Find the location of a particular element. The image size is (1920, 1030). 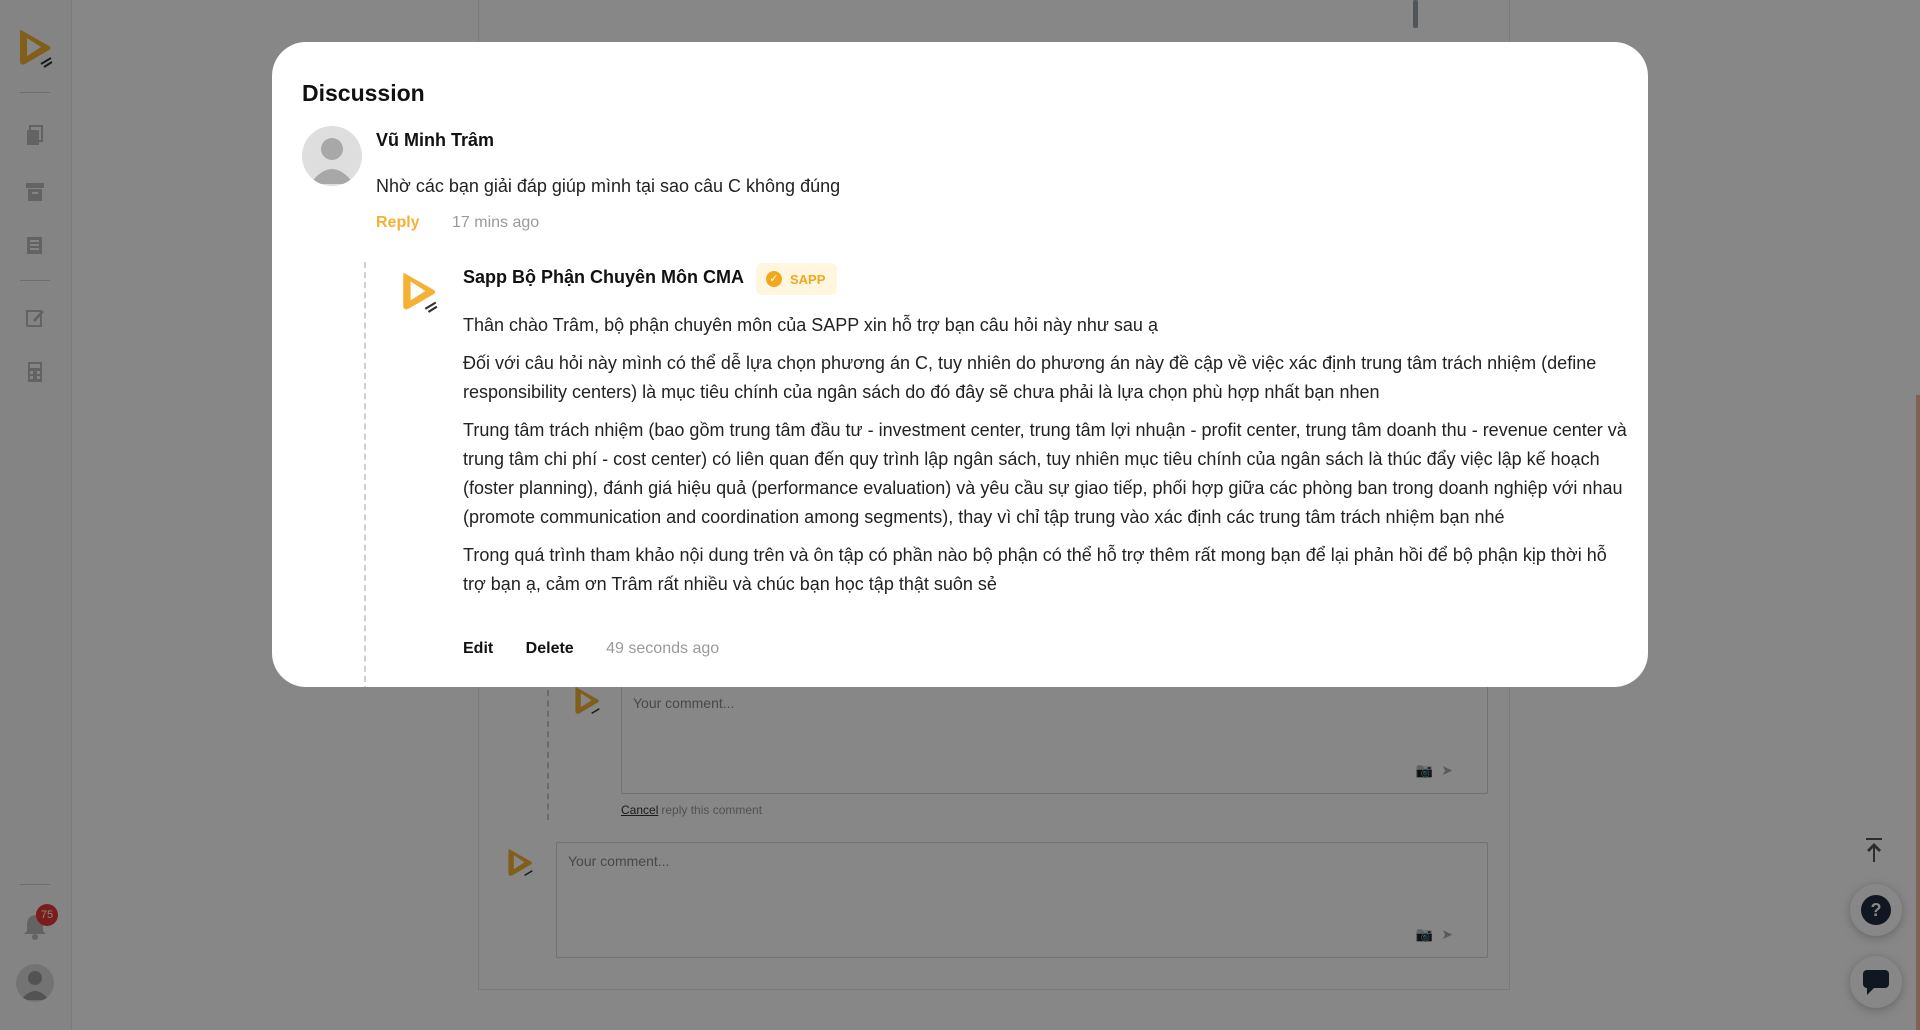

comment-timestamp: 17 mins ago is located at coordinates (496, 222).